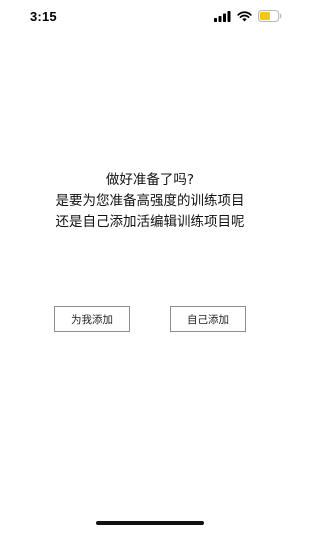  What do you see at coordinates (43, 16) in the screenshot?
I see `status-time: 3:15` at bounding box center [43, 16].